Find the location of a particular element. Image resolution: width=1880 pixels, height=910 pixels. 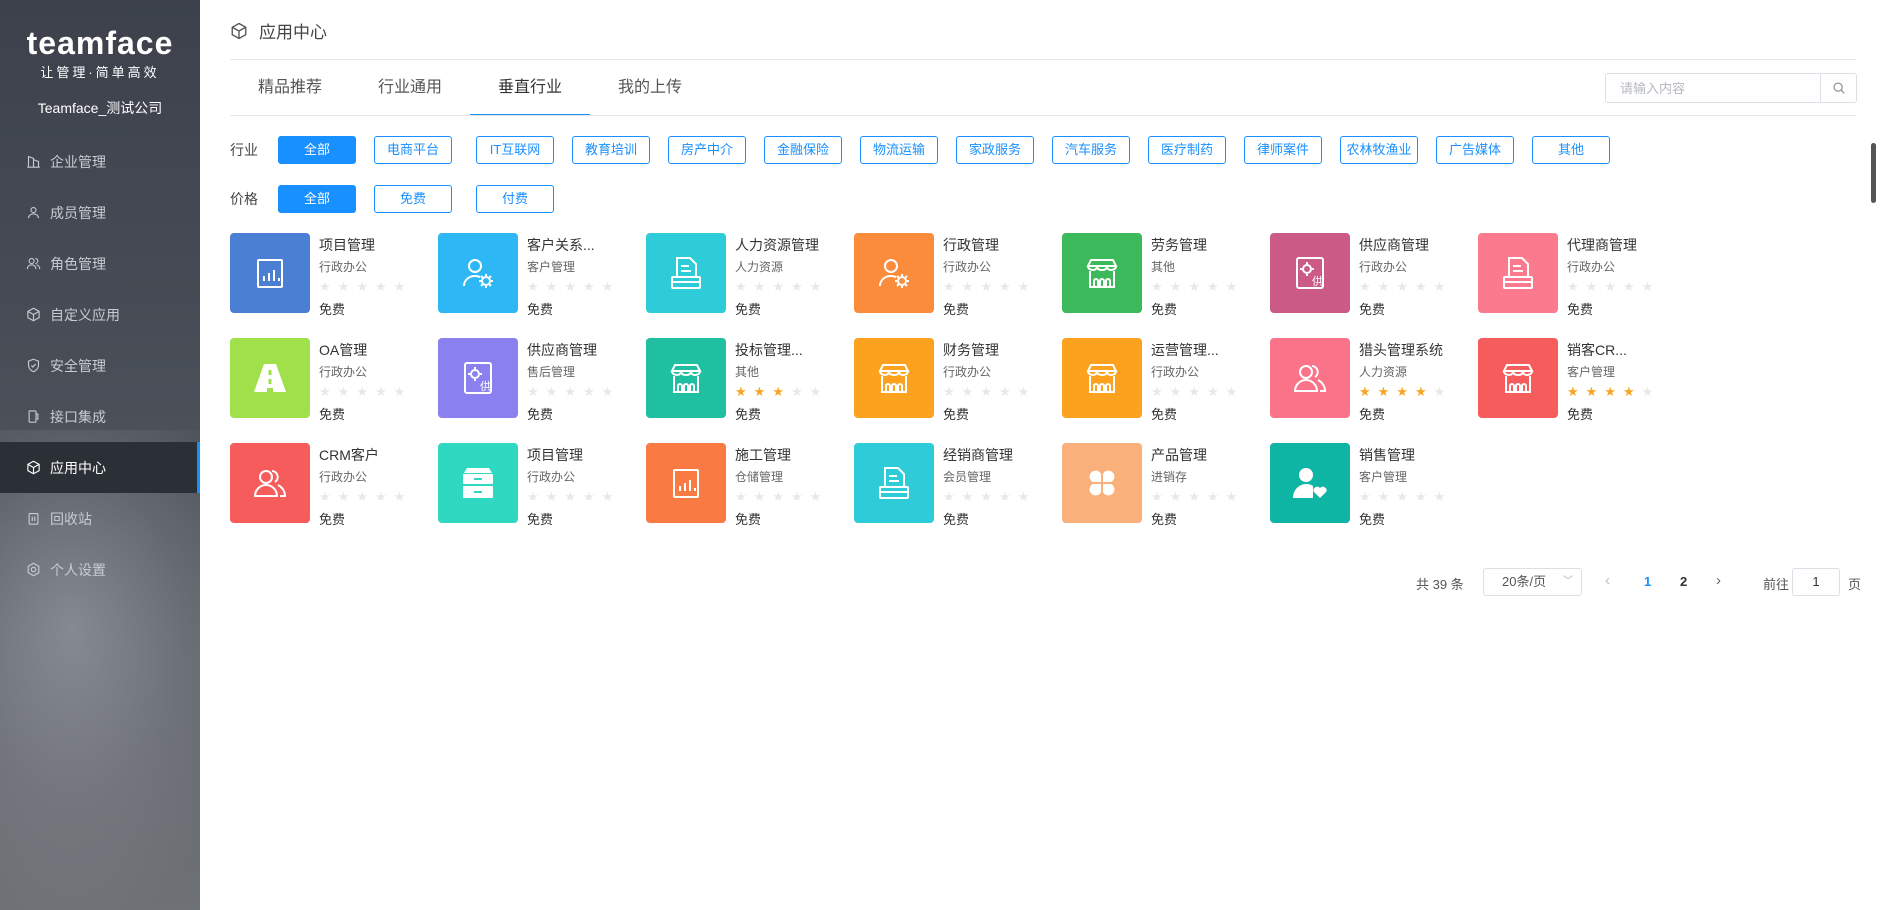

prev-page-button: ‹ is located at coordinates (1607, 580).